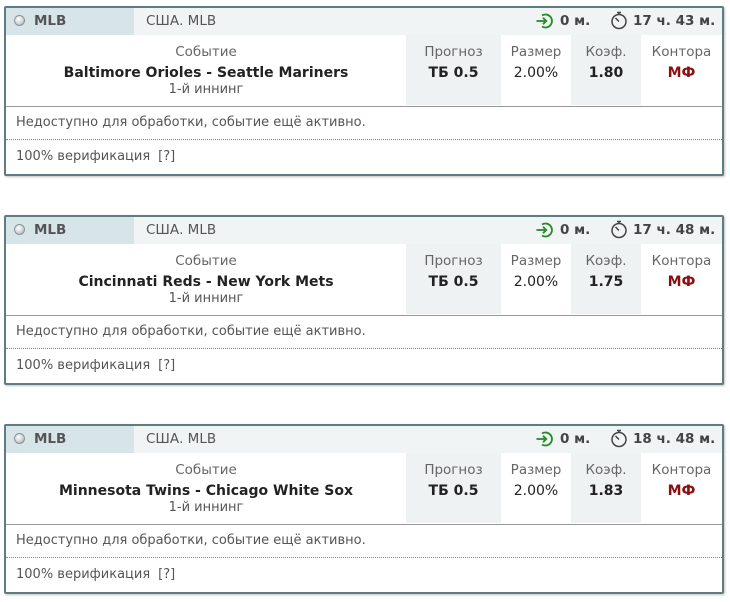 This screenshot has height=602, width=730. Describe the element at coordinates (364, 21) in the screenshot. I see `bet-card-header: MLB США. MLB 0 м. 17 ч. 43 м.` at that location.